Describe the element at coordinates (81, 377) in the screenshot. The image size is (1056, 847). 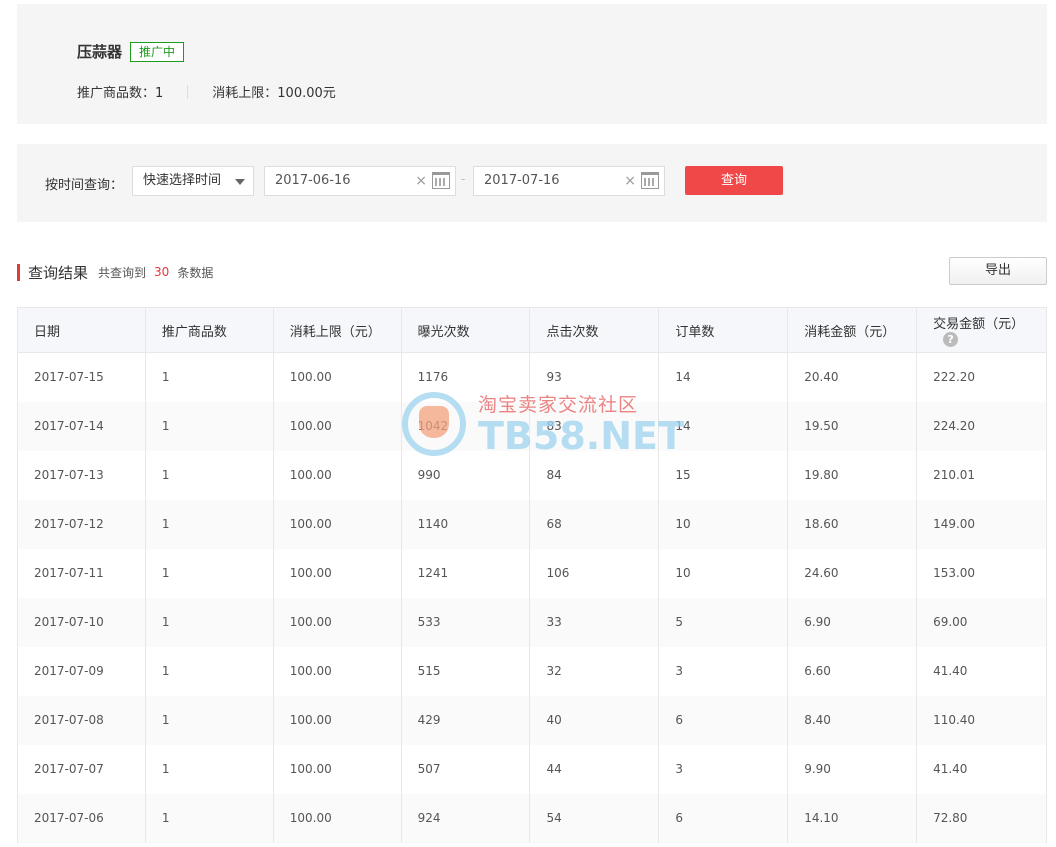
I see `table-cell: 2017-07-15` at that location.